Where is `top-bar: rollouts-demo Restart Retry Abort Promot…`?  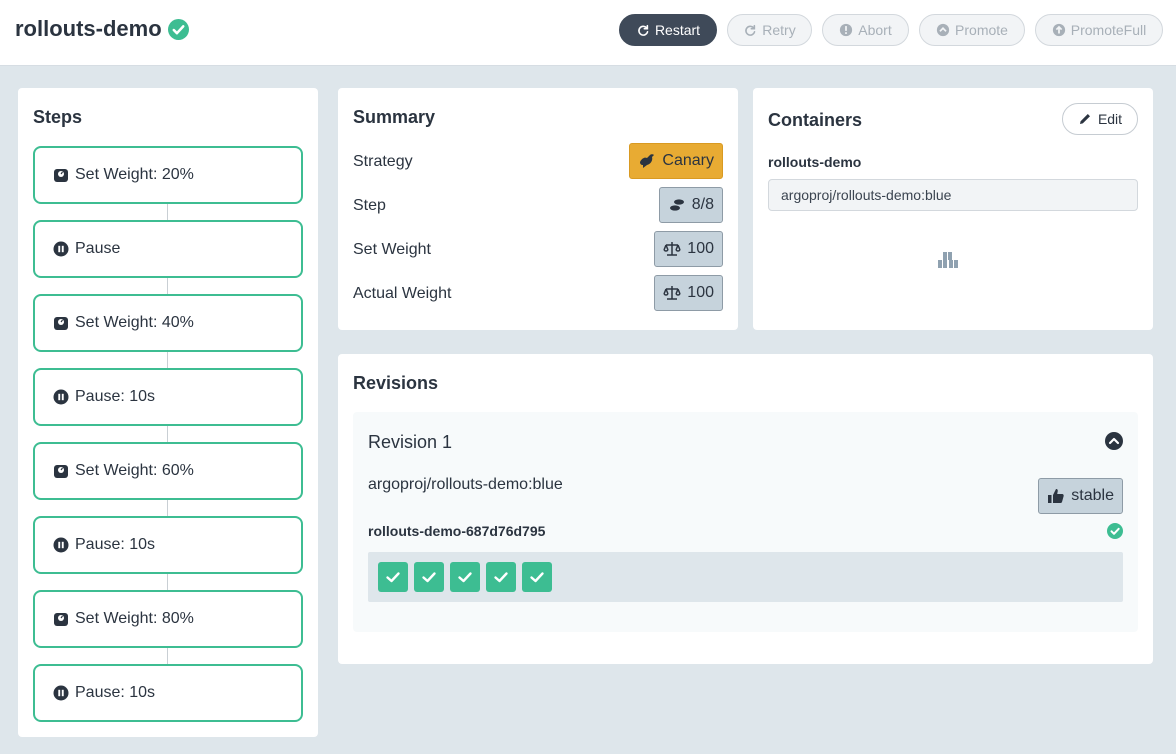 top-bar: rollouts-demo Restart Retry Abort Promot… is located at coordinates (588, 33).